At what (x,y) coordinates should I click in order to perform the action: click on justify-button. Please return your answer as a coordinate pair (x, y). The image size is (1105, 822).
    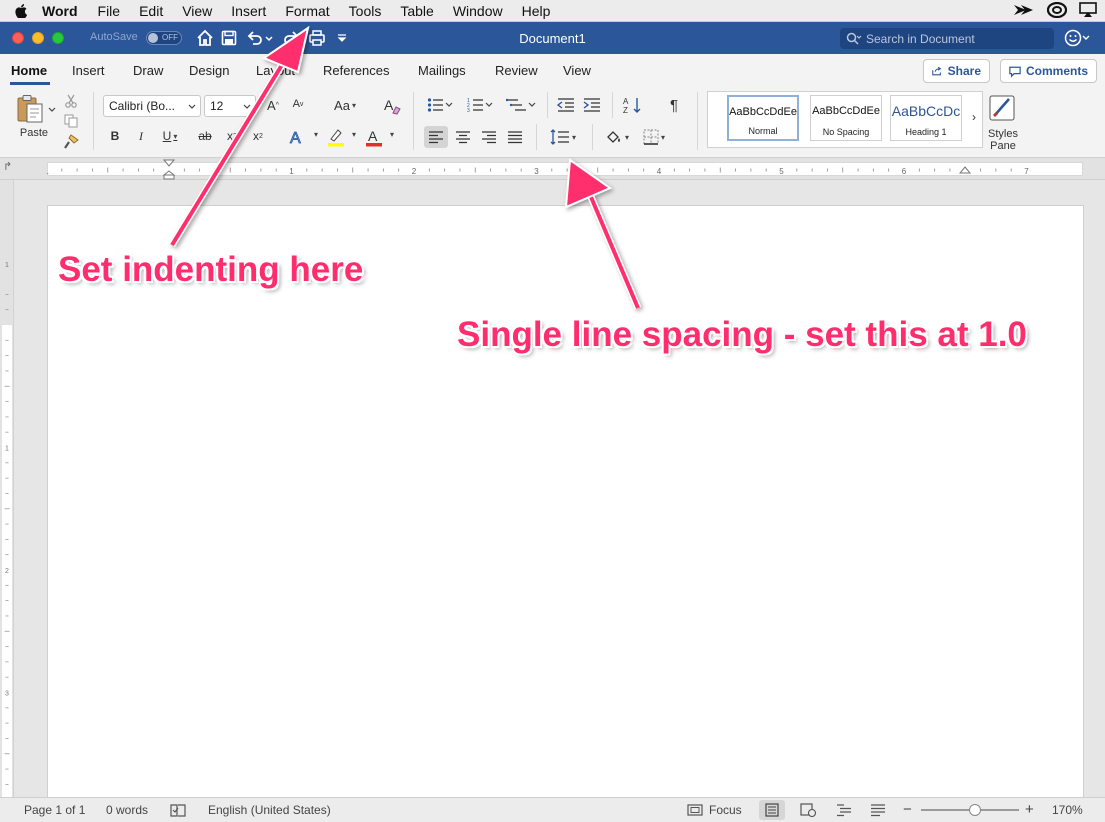
    Looking at the image, I should click on (515, 137).